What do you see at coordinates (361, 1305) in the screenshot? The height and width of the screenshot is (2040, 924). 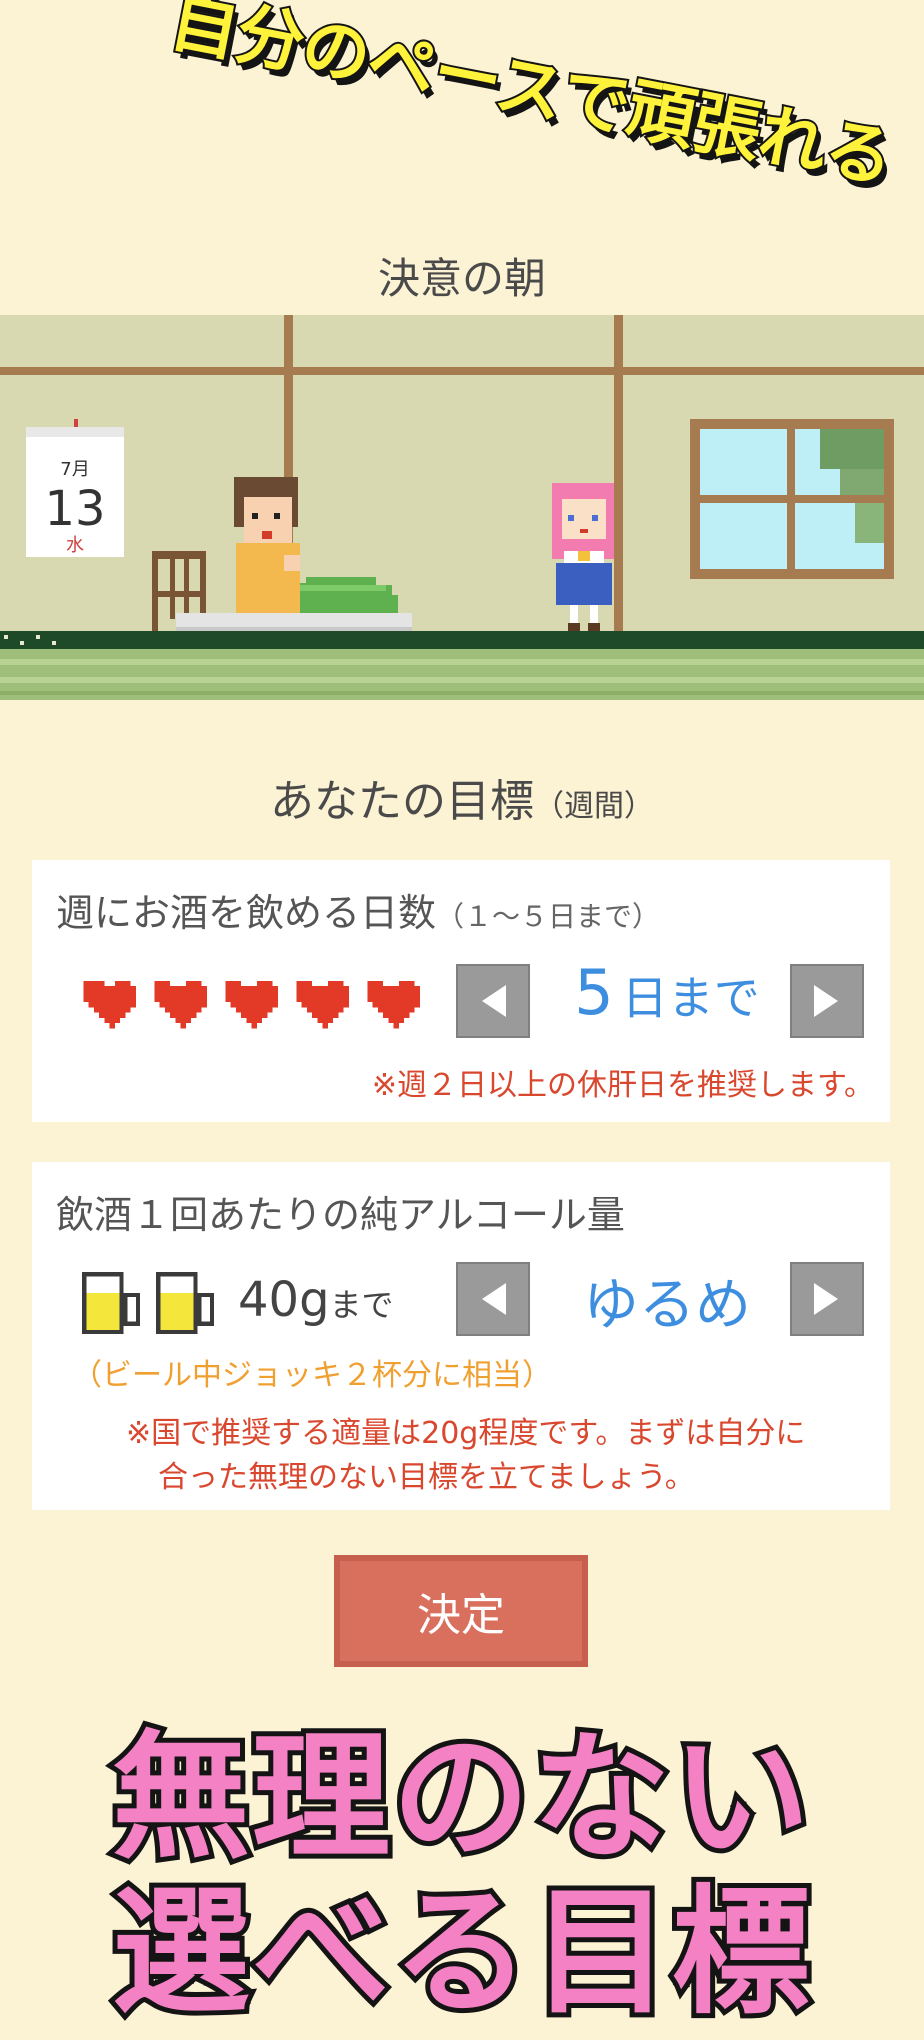 I see `alcohol-amount-suffix: まで` at bounding box center [361, 1305].